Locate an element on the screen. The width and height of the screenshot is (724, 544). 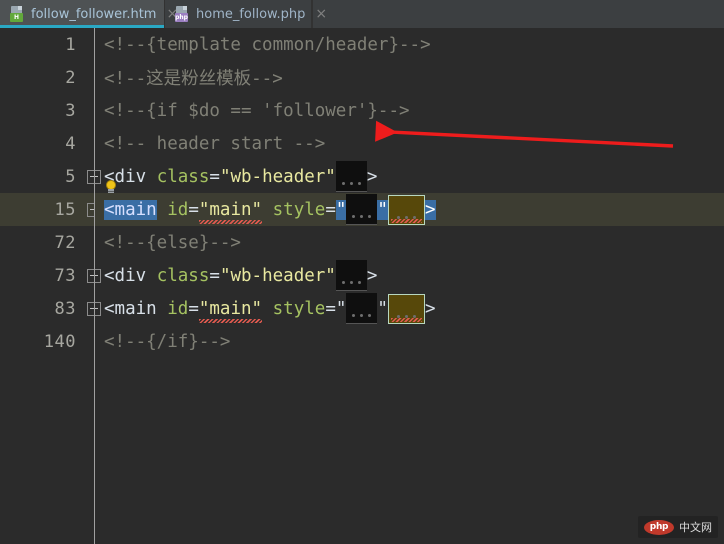
code-line: <!--这是粉丝模板--> is located at coordinates (409, 77).